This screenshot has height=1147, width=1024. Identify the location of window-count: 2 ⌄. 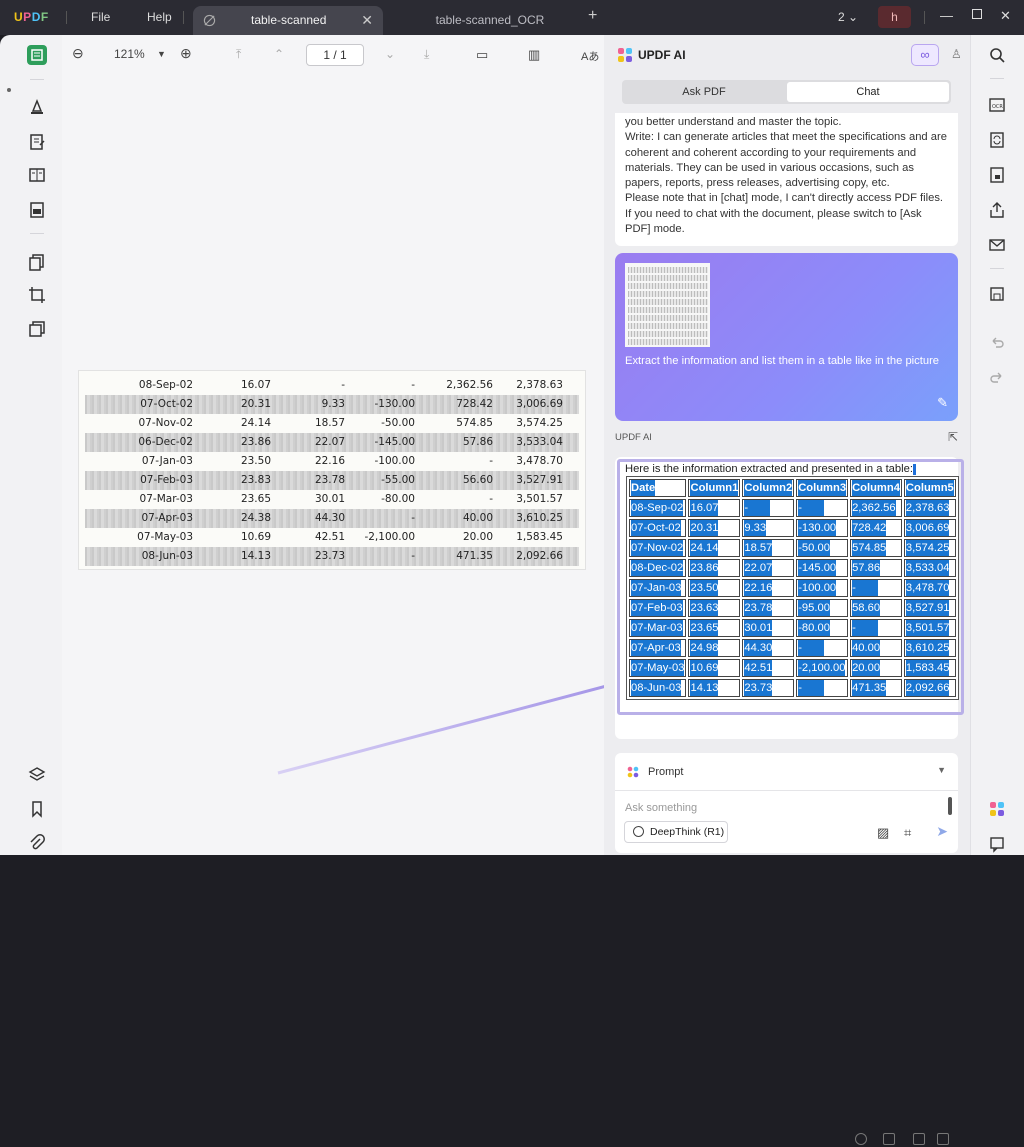
(848, 17).